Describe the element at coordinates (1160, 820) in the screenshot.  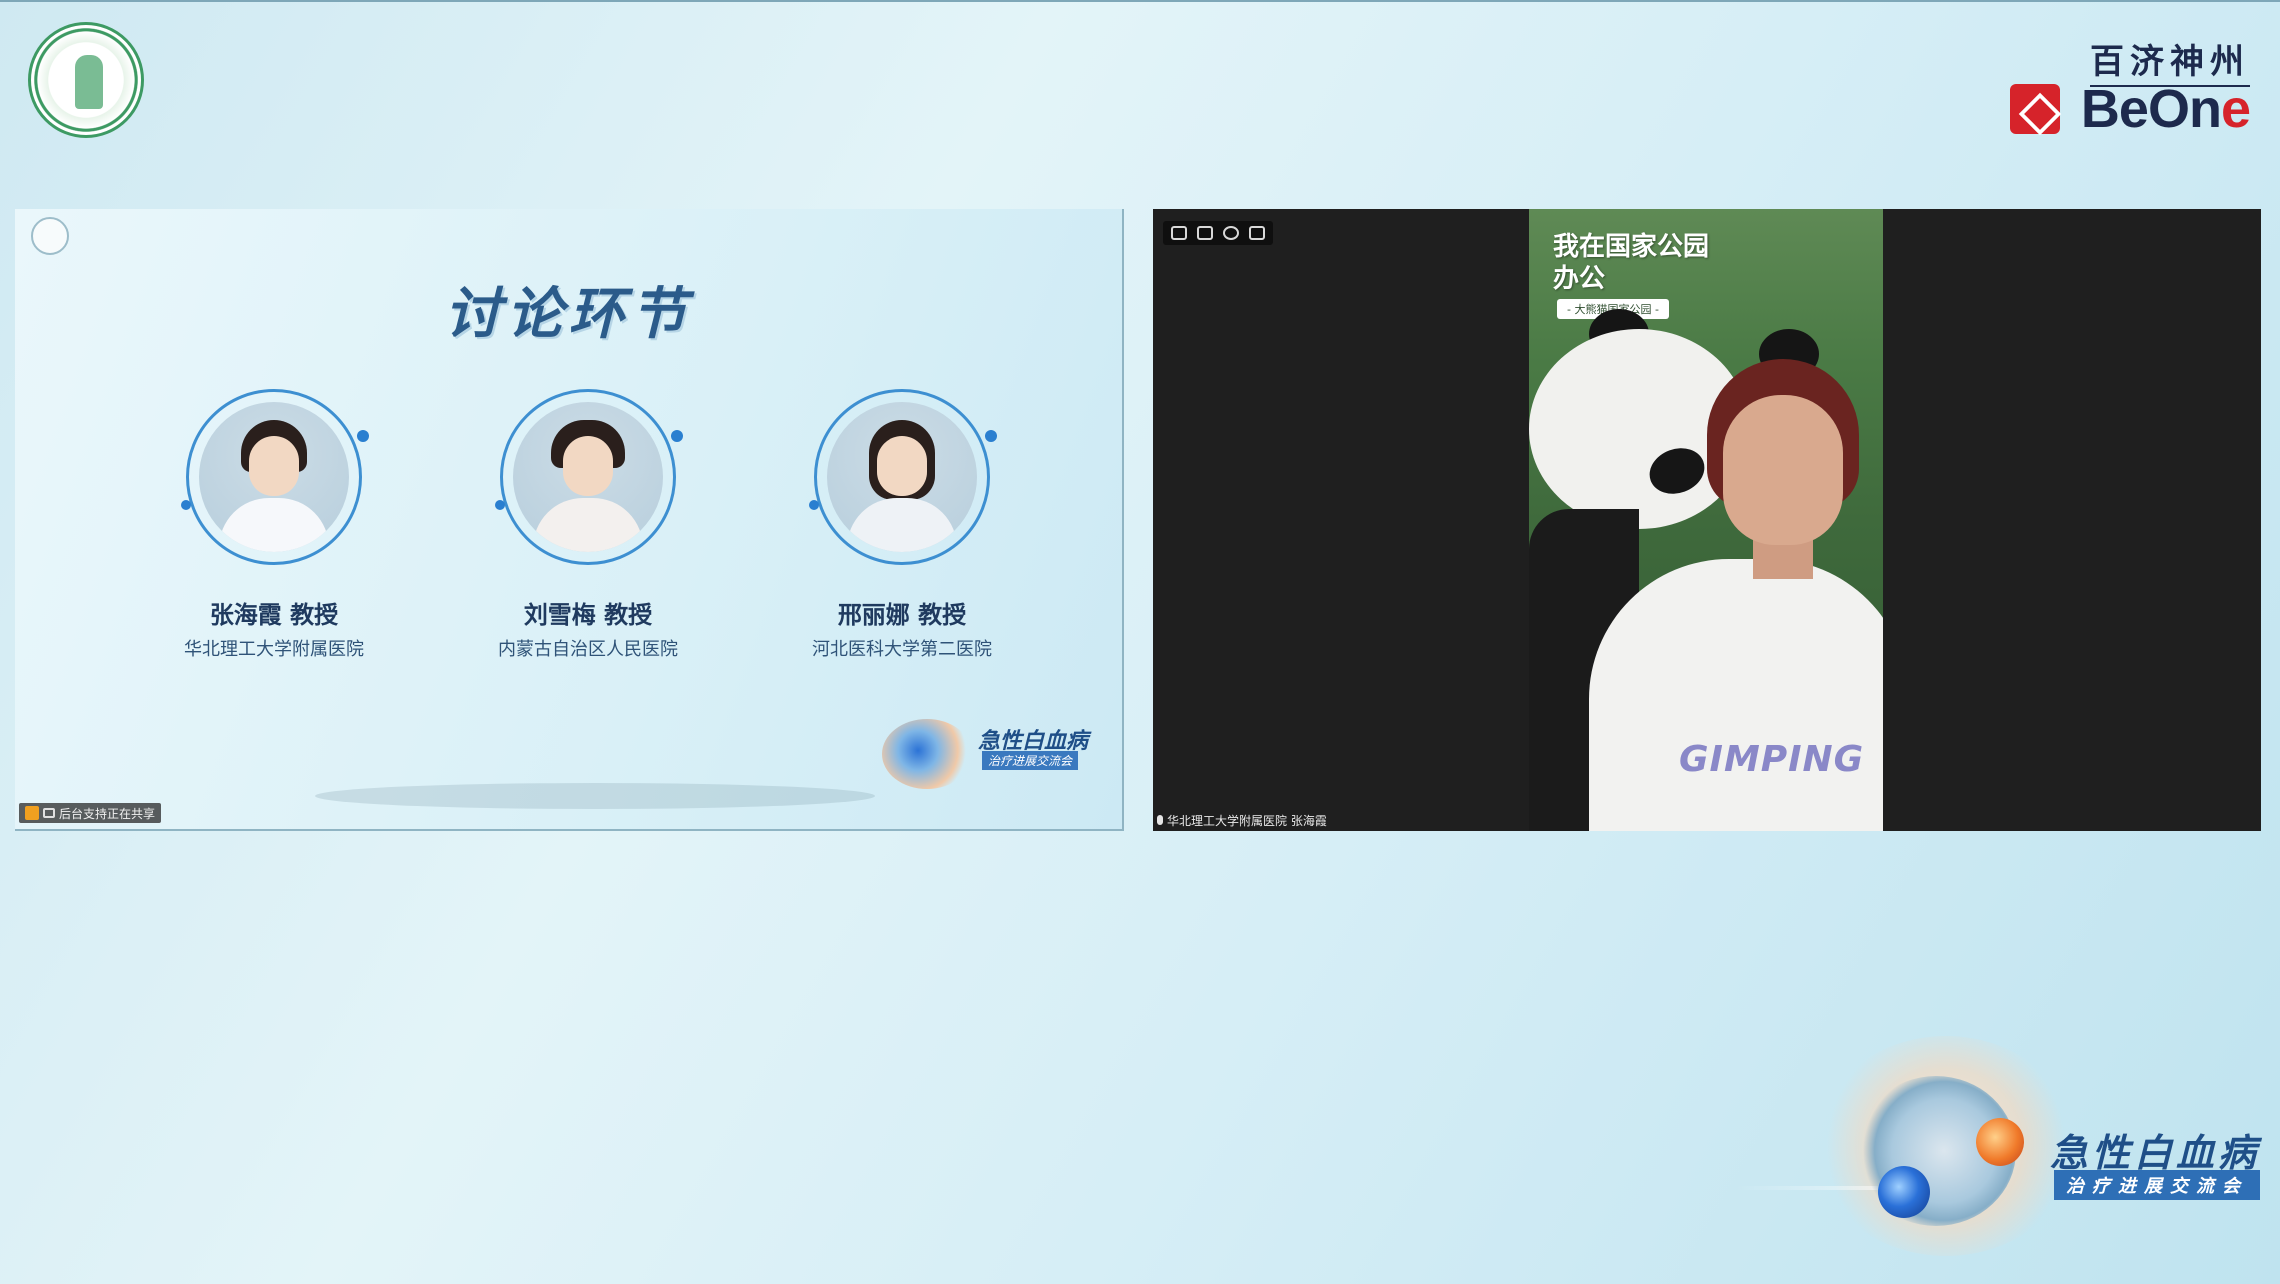
I see `mic-icon` at that location.